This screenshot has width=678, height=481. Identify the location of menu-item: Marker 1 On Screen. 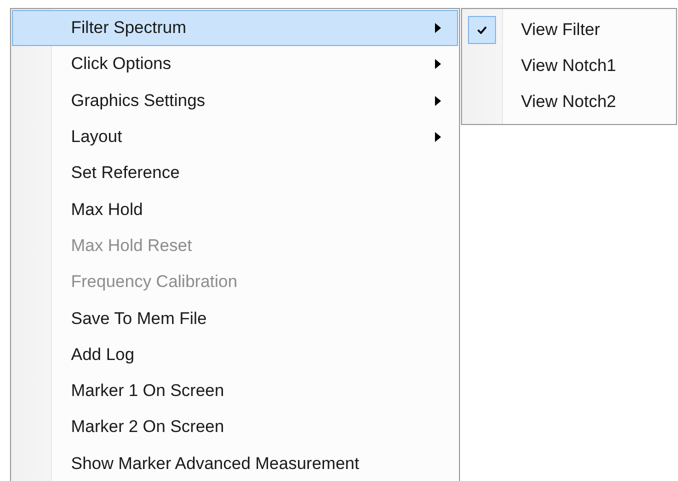
(235, 391).